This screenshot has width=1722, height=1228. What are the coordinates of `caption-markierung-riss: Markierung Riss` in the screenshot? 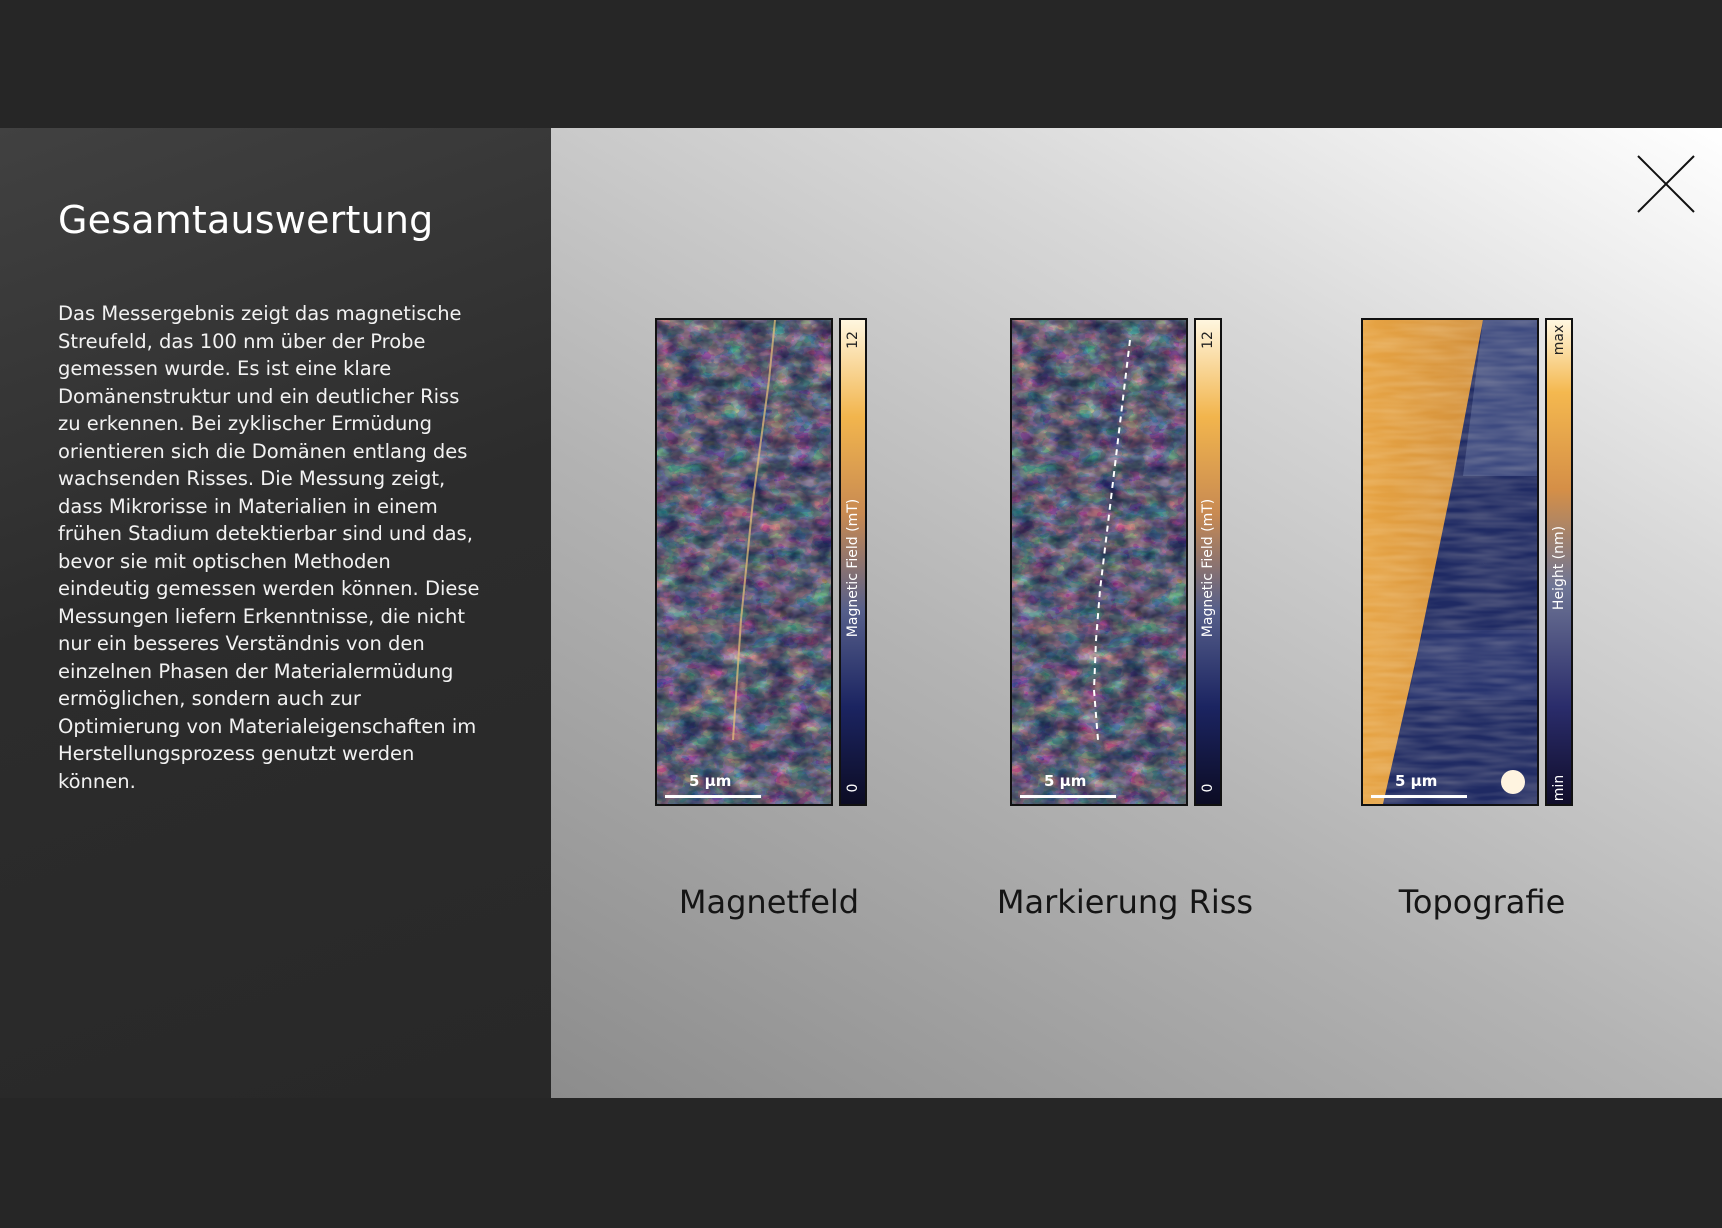 It's located at (1125, 902).